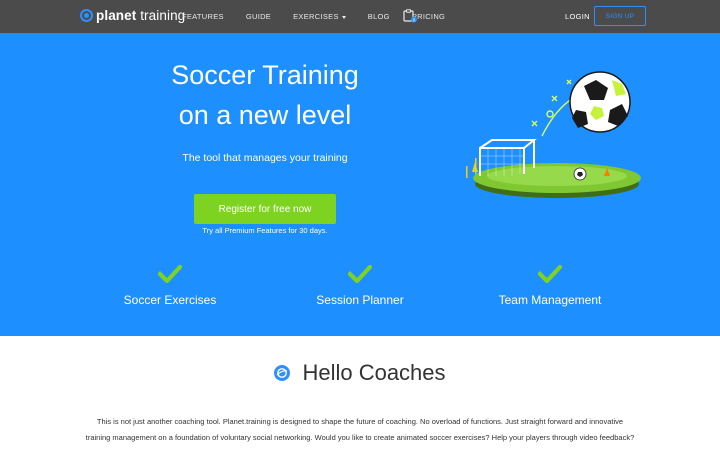 The width and height of the screenshot is (720, 450). I want to click on feature-label: Soccer Exercises, so click(170, 300).